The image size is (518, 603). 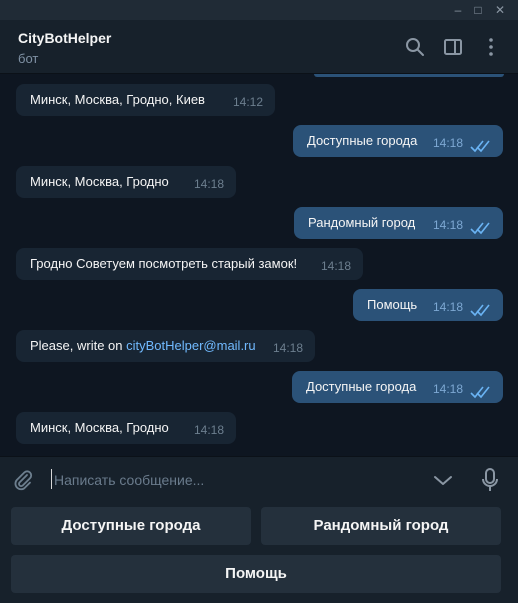 I want to click on minimize-button: –, so click(x=458, y=10).